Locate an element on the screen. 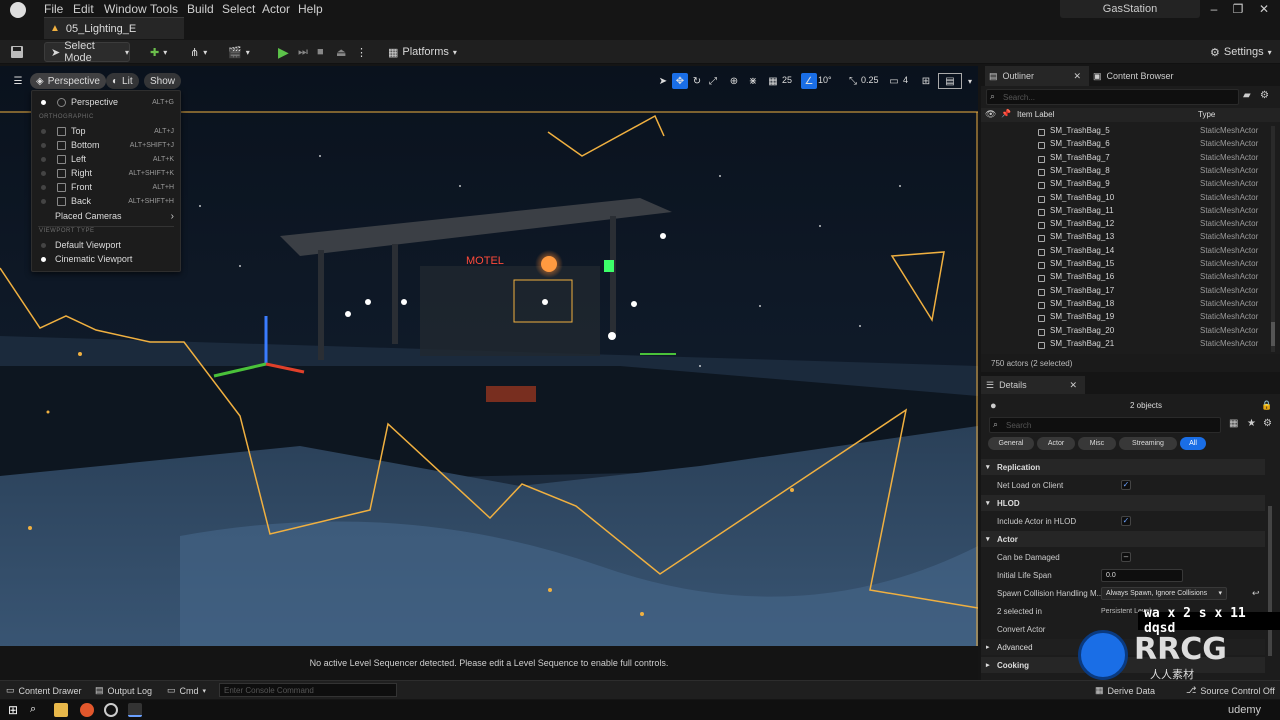 This screenshot has width=1280, height=720. section-replication: ▾ Replication is located at coordinates (1123, 467).